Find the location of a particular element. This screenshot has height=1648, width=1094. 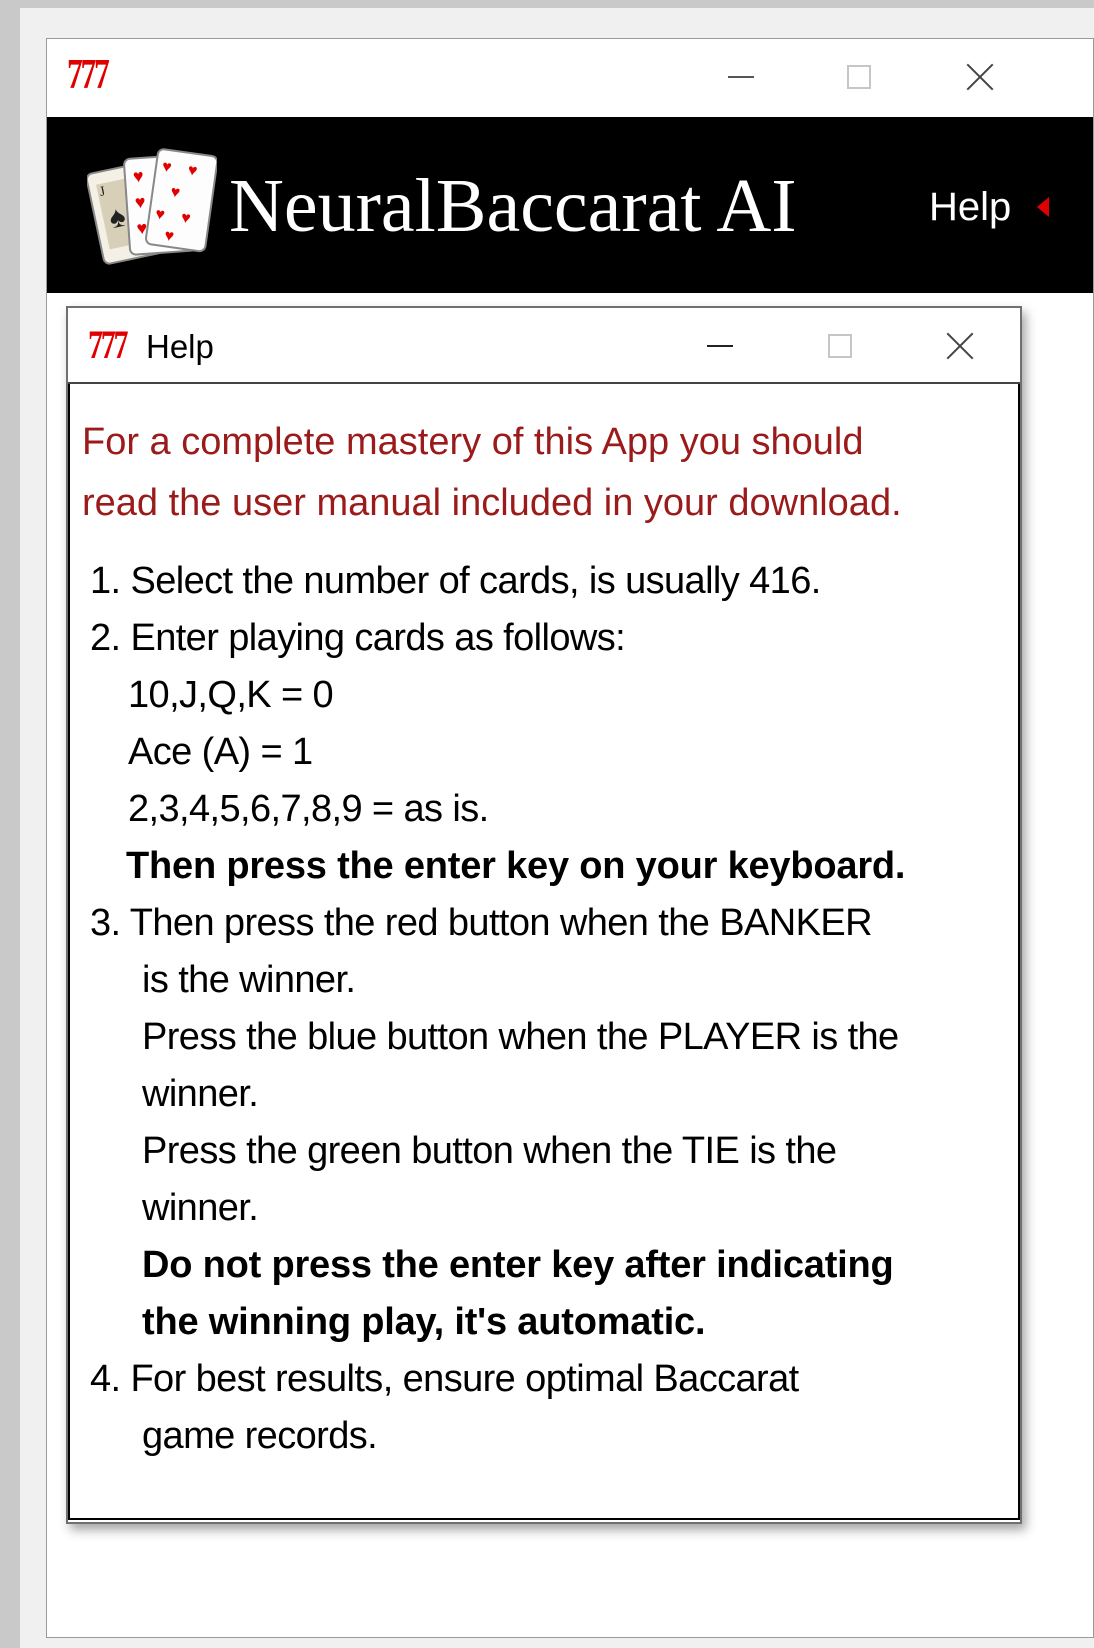

app-title: NeuralBaccarat AI is located at coordinates (513, 206).